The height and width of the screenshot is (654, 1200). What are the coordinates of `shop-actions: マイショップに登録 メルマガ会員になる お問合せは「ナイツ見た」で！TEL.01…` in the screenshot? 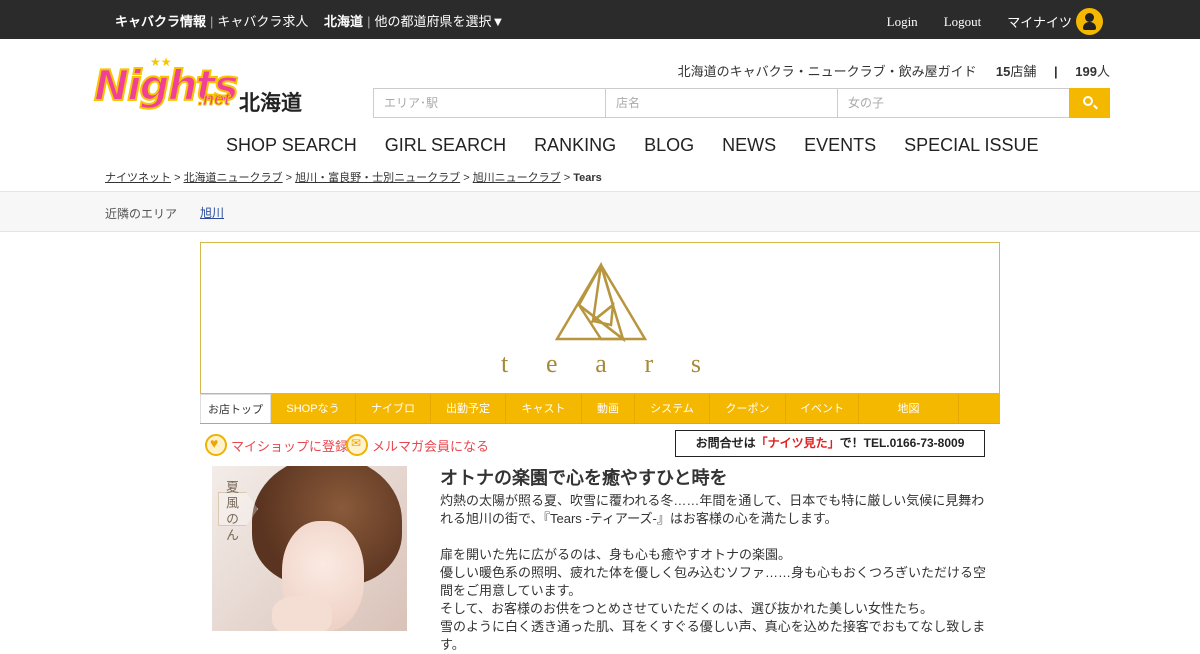 It's located at (600, 444).